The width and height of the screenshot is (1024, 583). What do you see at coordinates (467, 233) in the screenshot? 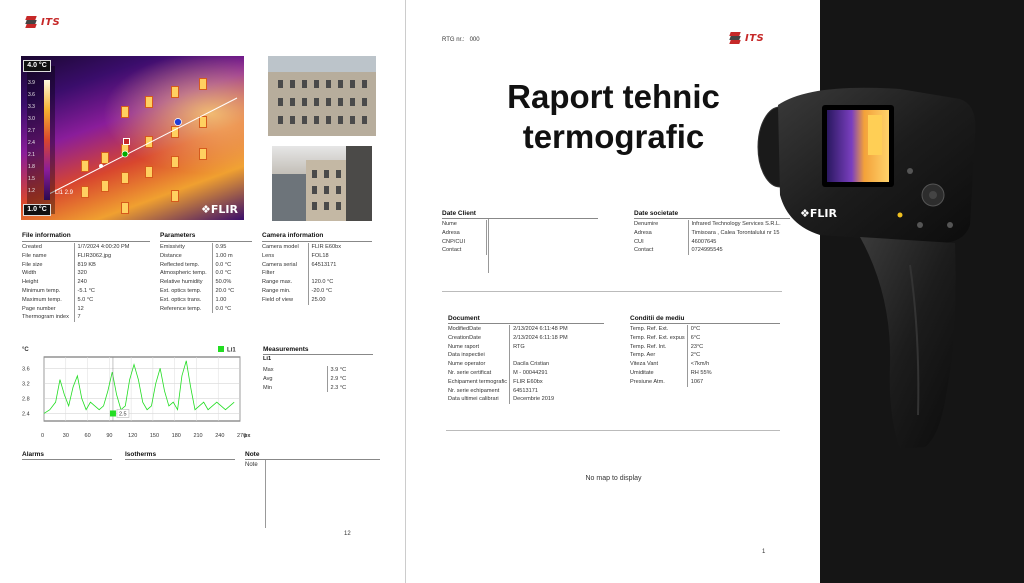
I see `table-row: Adresa` at bounding box center [467, 233].